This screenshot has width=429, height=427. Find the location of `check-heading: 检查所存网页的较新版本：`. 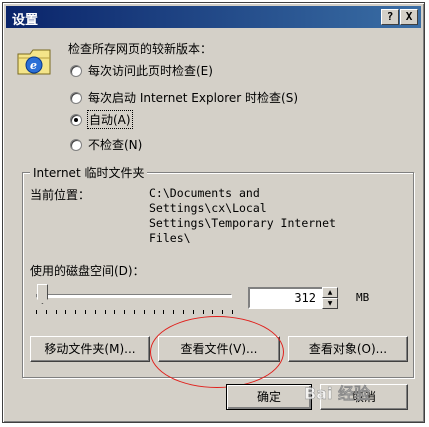

check-heading: 检查所存网页的较新版本： is located at coordinates (140, 49).